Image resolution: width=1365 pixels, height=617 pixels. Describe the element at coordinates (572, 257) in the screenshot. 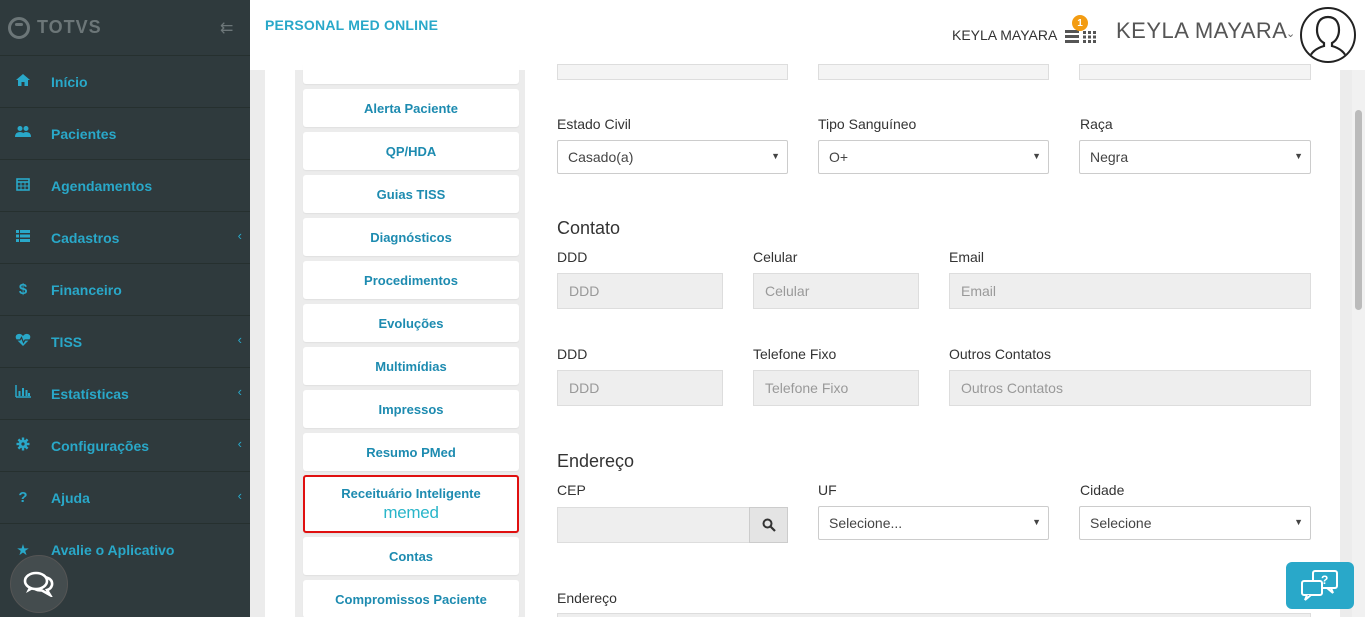

I see `ddd-label: DDD` at that location.